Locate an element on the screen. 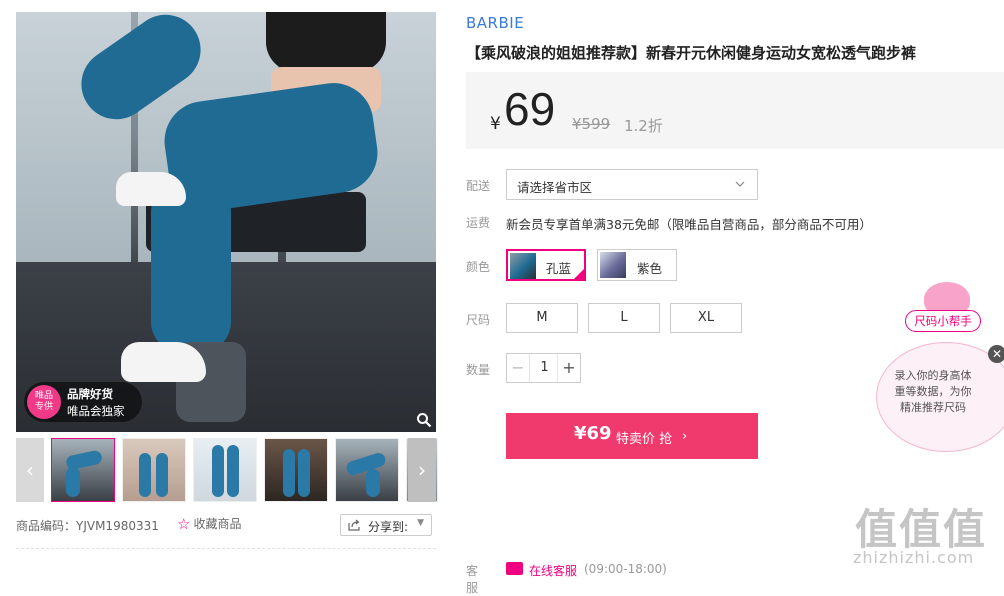  favorite-label: 收藏商品 is located at coordinates (217, 524).